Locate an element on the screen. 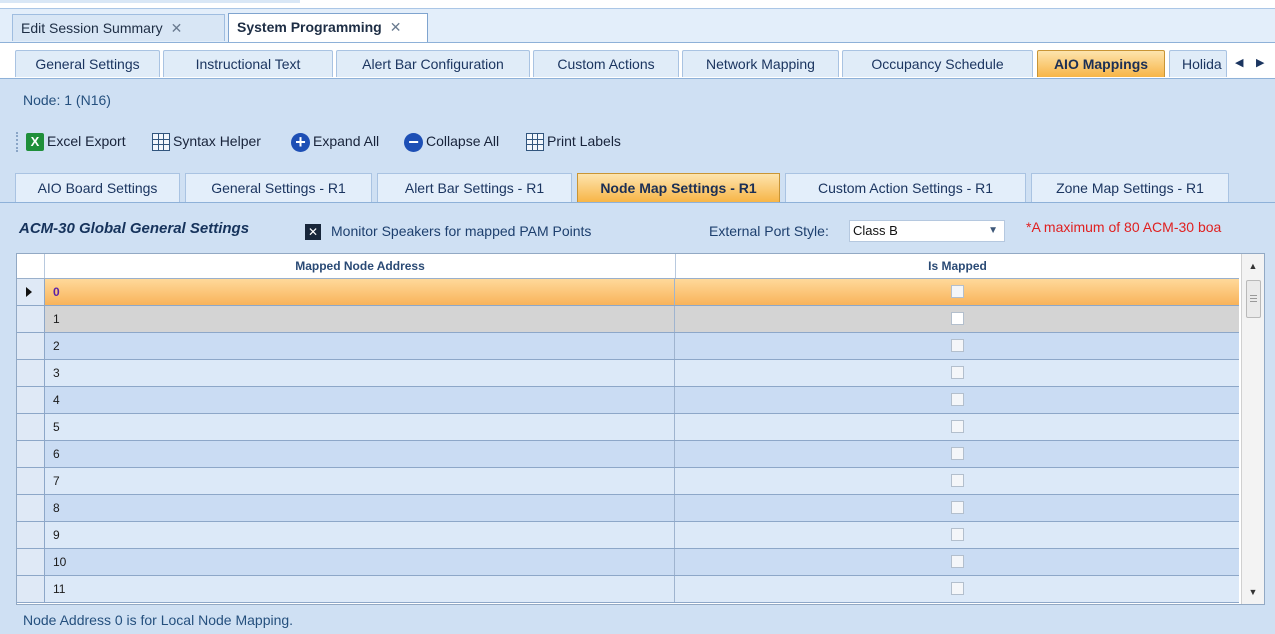 The height and width of the screenshot is (634, 1275). monitor-speakers-checkbox: ✕ is located at coordinates (313, 232).